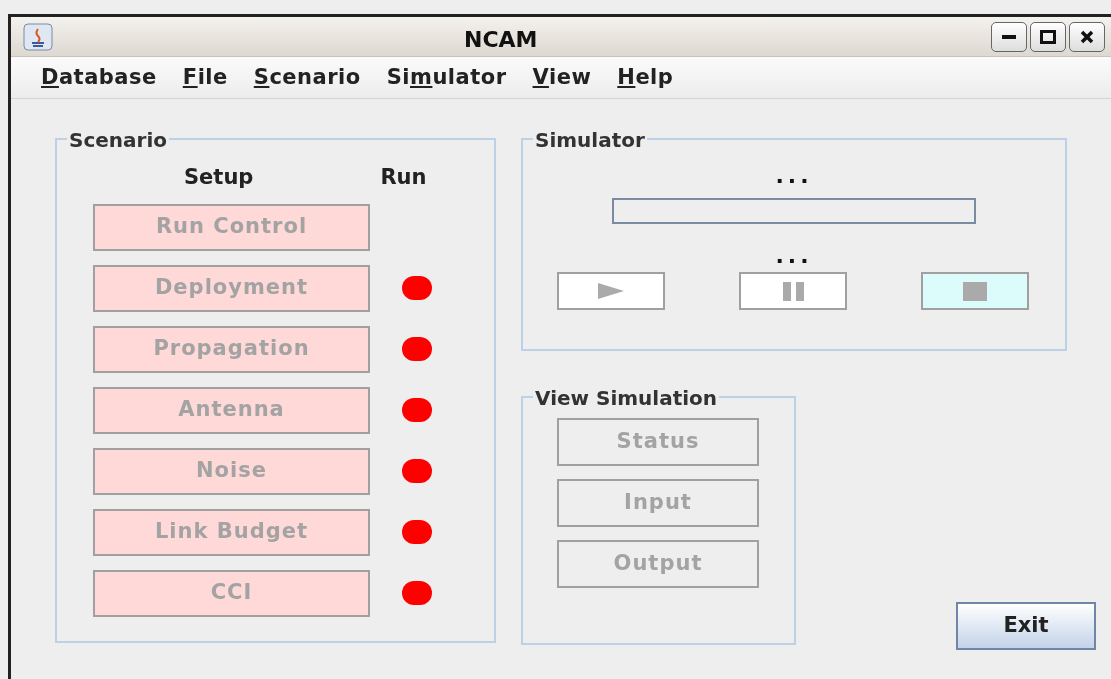  Describe the element at coordinates (38, 36) in the screenshot. I see `app-icon` at that location.